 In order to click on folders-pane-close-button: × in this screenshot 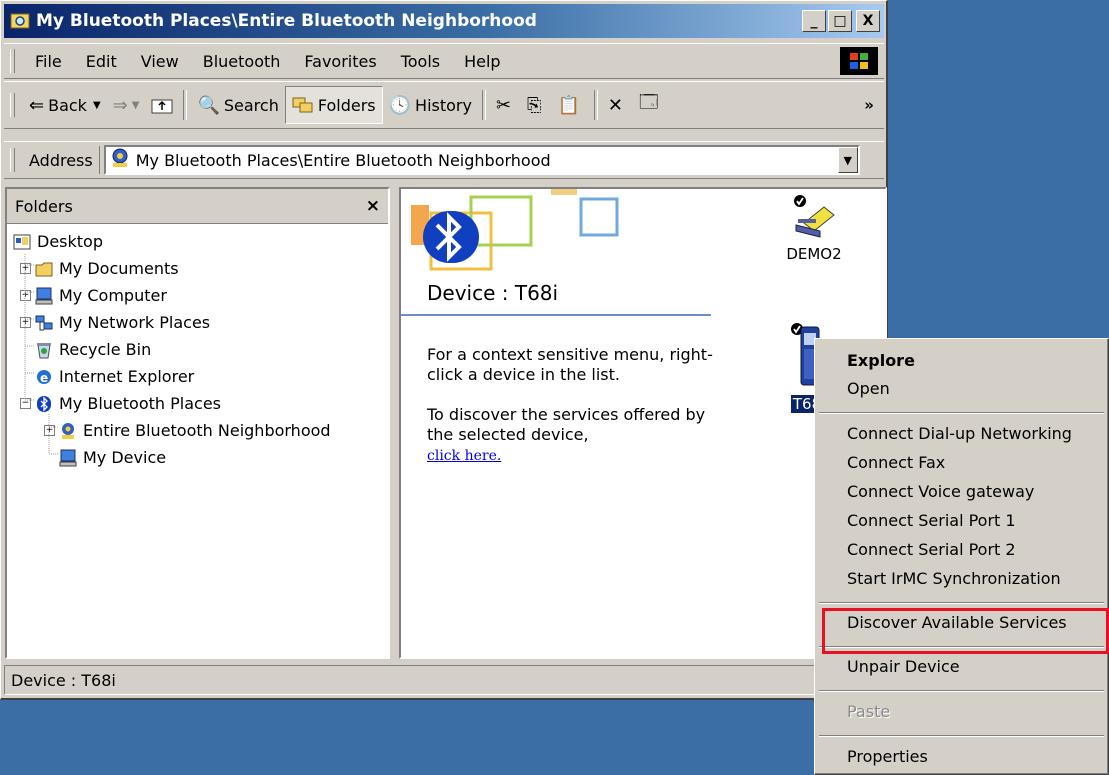, I will do `click(373, 206)`.